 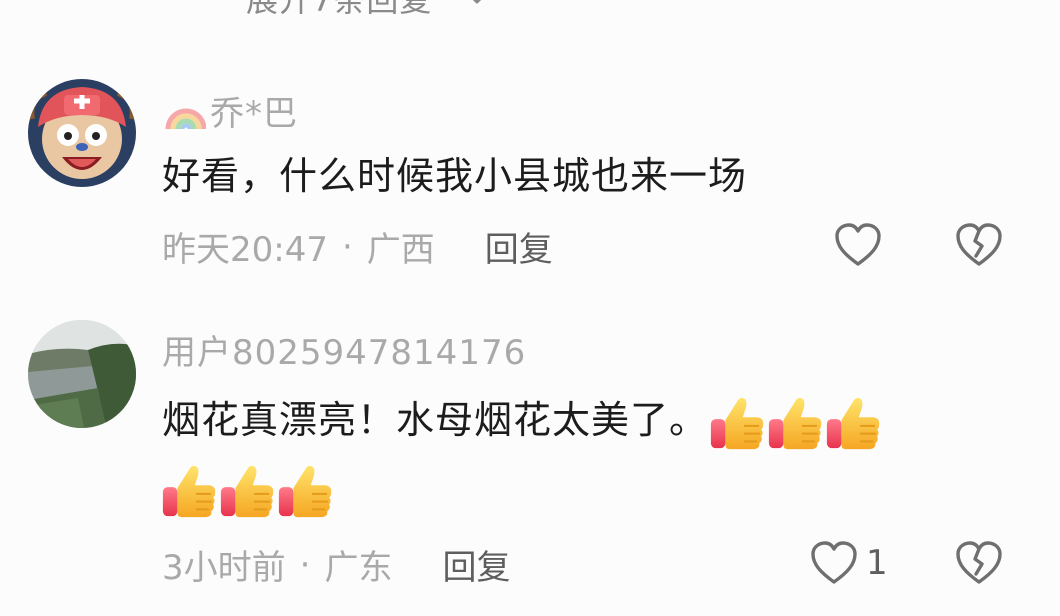 I want to click on username-row: 用户8025947814176, so click(x=344, y=349).